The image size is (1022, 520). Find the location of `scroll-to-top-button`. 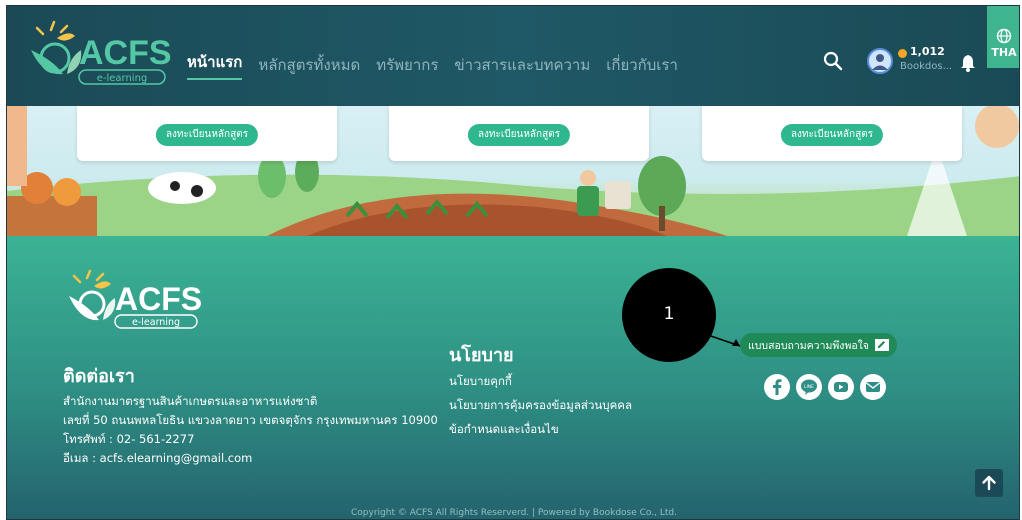

scroll-to-top-button is located at coordinates (989, 483).